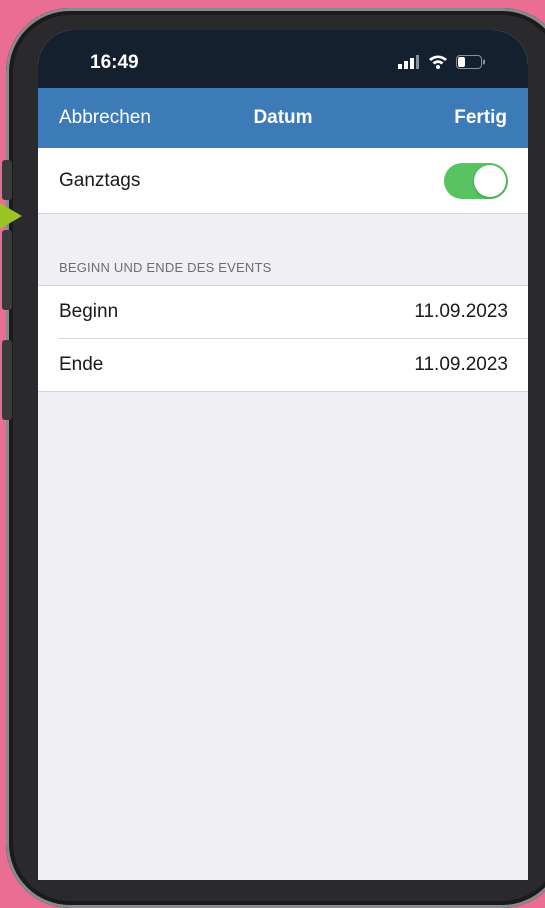  I want to click on arrow-icon, so click(13, 216).